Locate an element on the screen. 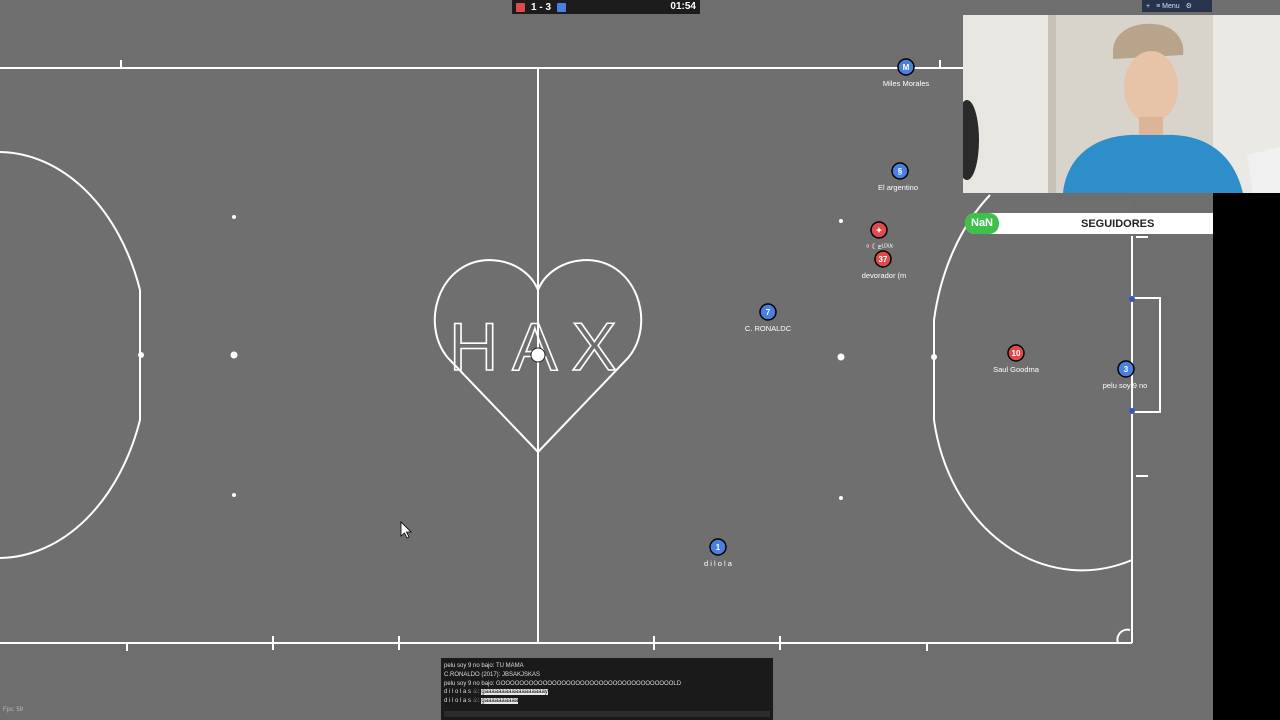  player-number: 10 is located at coordinates (1016, 353).